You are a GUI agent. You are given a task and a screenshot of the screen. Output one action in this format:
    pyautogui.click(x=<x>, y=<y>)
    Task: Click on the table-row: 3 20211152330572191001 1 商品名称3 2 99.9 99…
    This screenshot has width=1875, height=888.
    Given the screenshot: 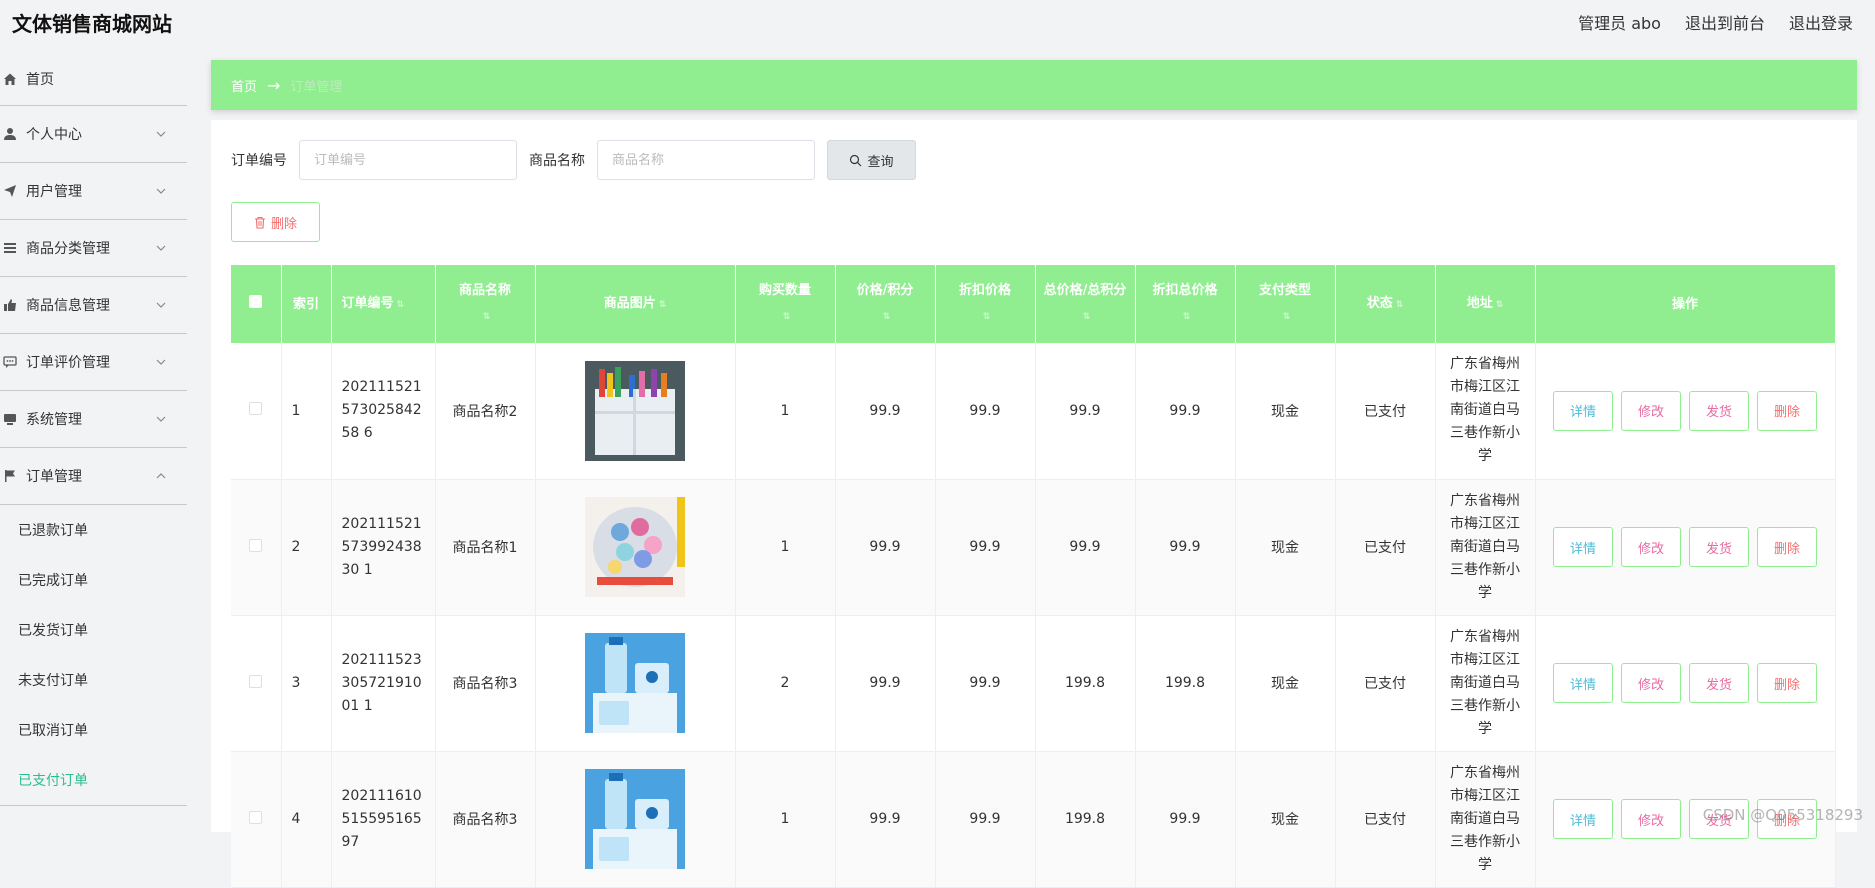 What is the action you would take?
    pyautogui.click(x=1033, y=683)
    